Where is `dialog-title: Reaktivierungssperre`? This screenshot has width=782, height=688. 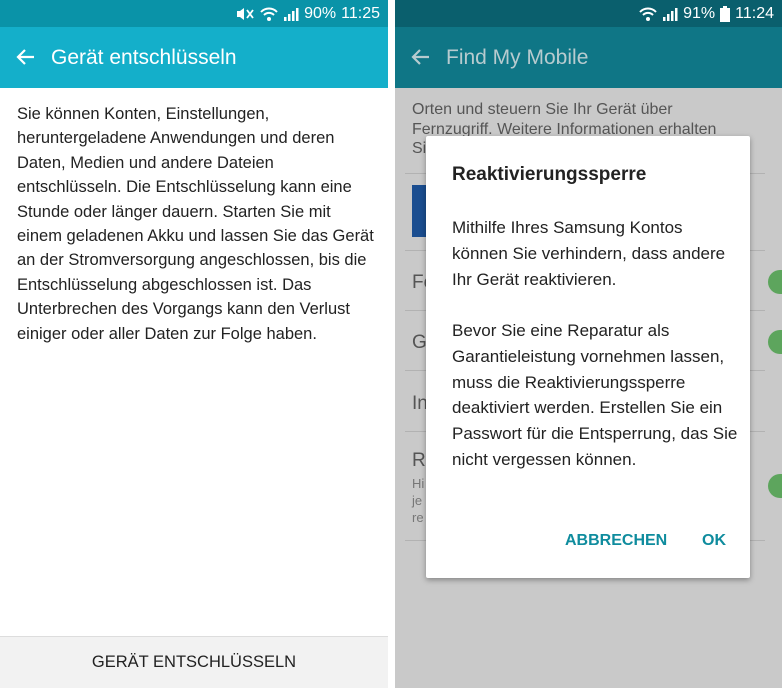 dialog-title: Reaktivierungssperre is located at coordinates (549, 174).